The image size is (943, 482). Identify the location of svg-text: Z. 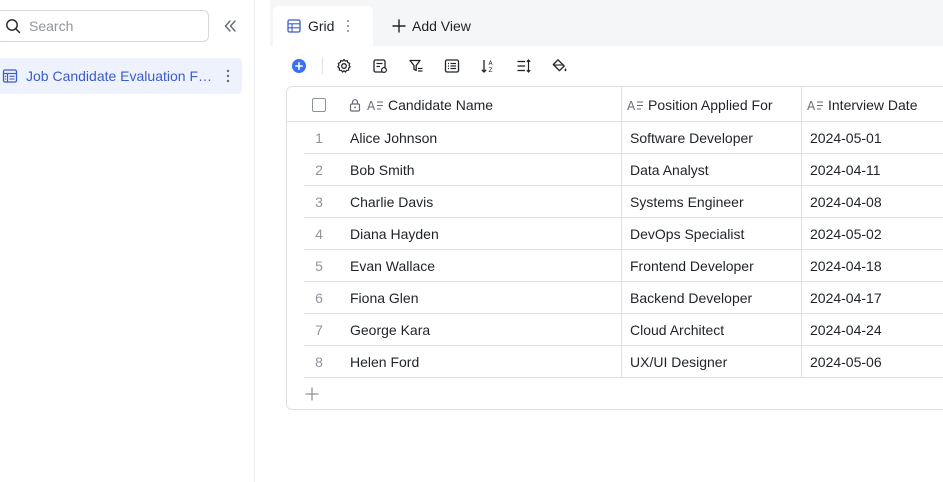
(491, 70).